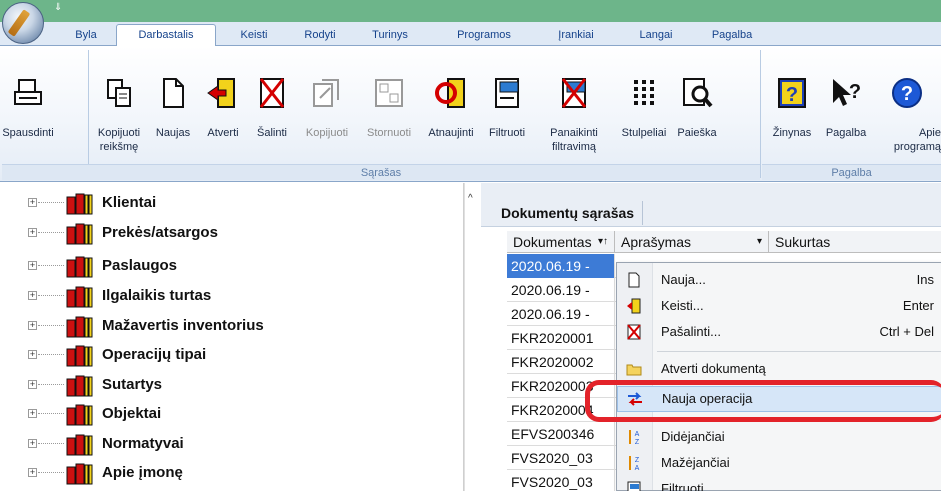 The width and height of the screenshot is (941, 491). What do you see at coordinates (846, 104) in the screenshot?
I see `help-pointer-button: ? Pagalba` at bounding box center [846, 104].